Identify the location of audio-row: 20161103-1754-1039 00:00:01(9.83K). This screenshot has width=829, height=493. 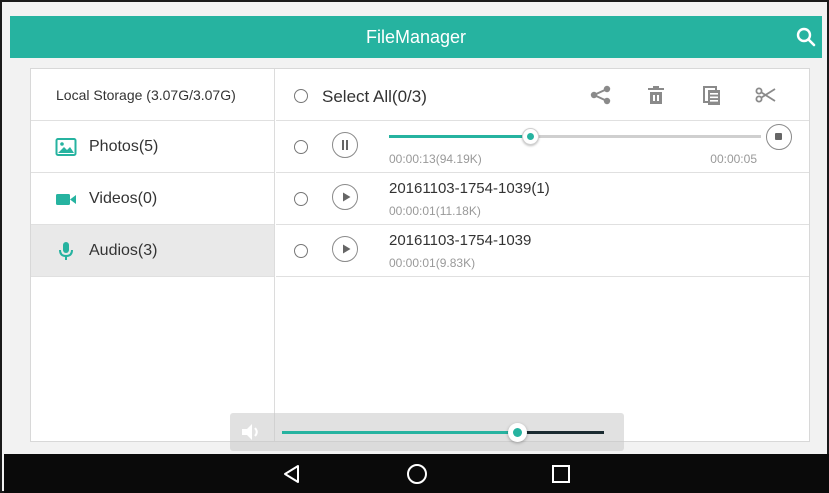
(542, 251).